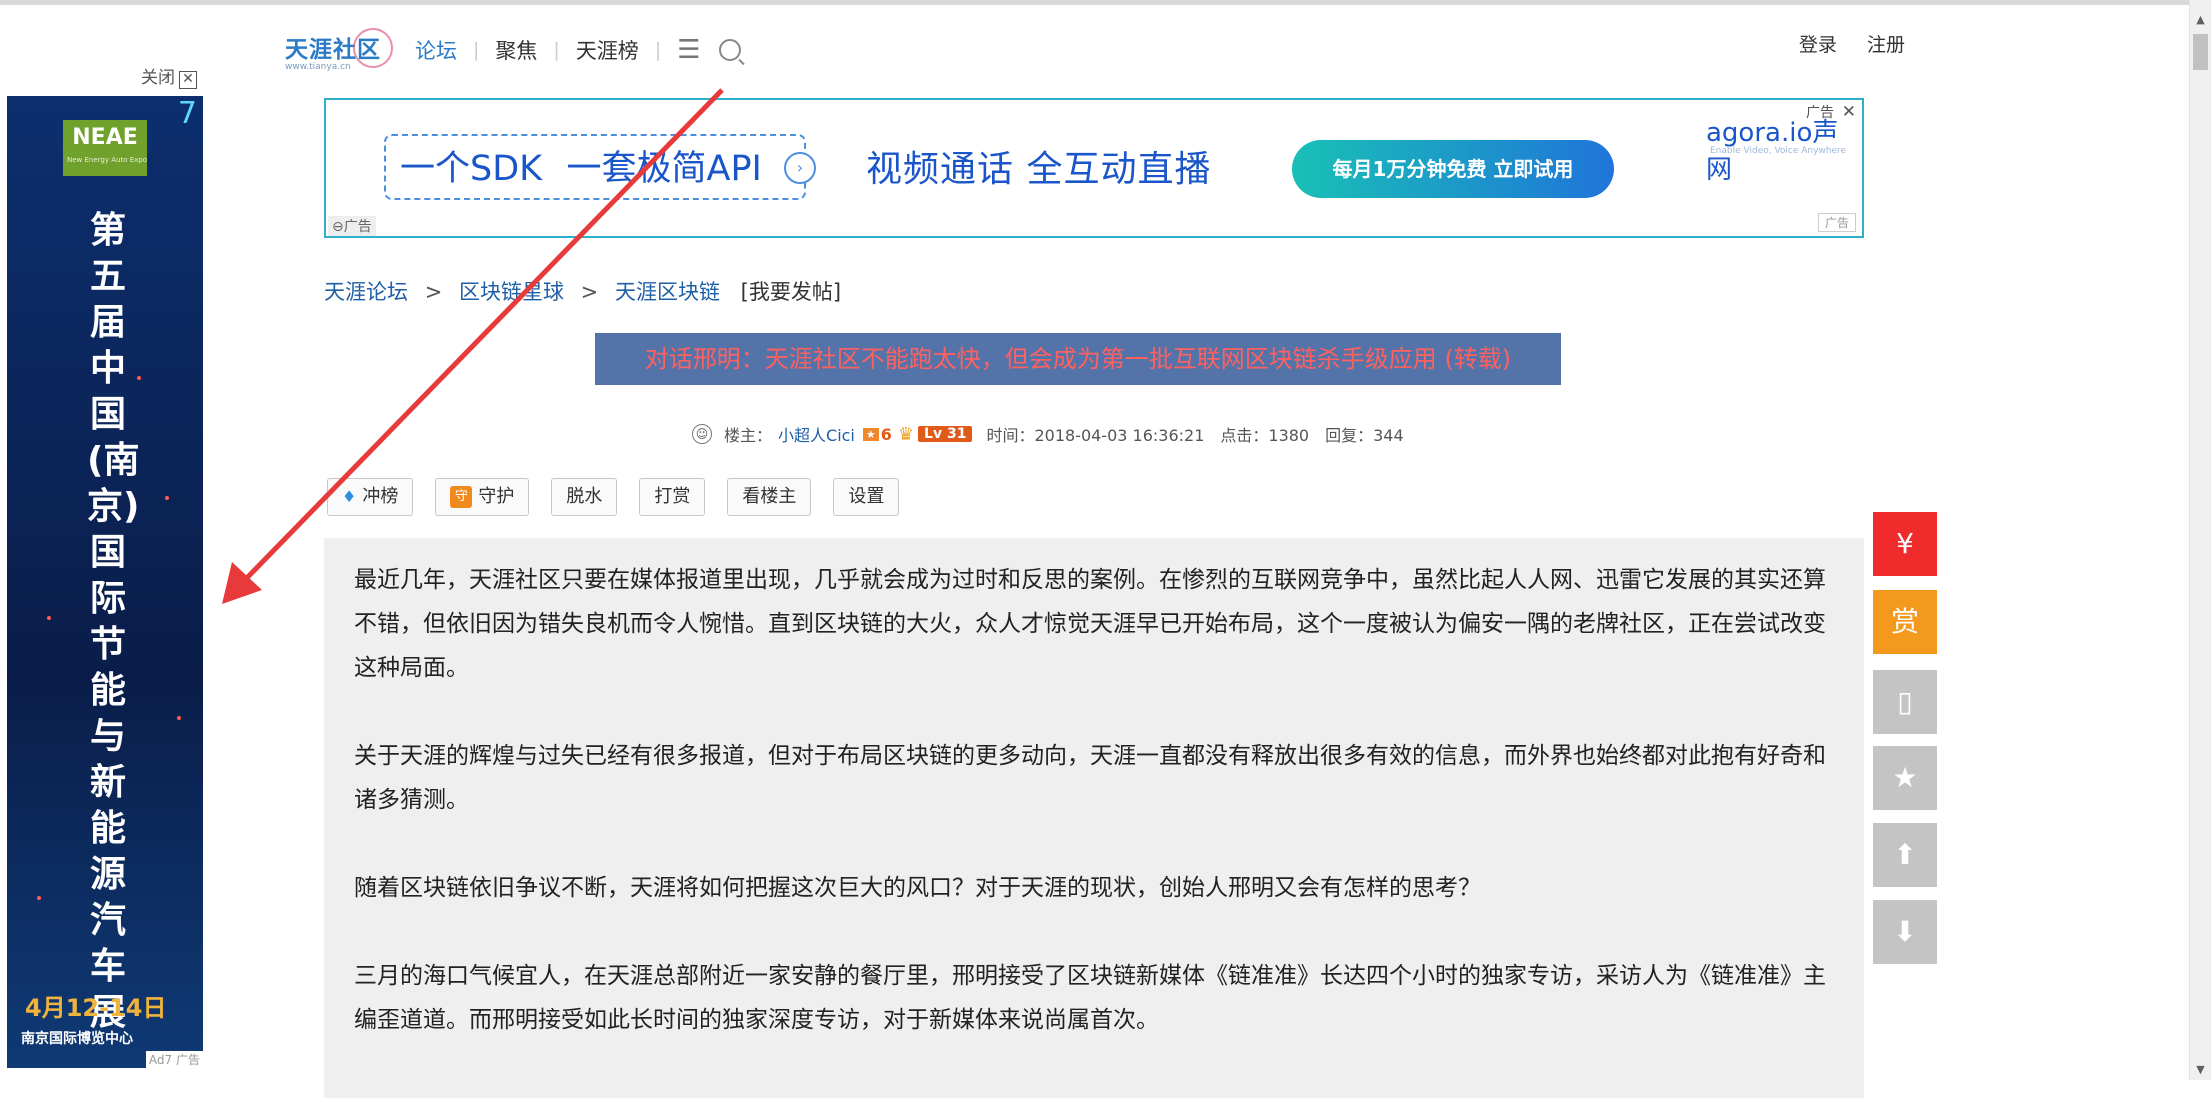  I want to click on star-badge-icon: ★, so click(870, 434).